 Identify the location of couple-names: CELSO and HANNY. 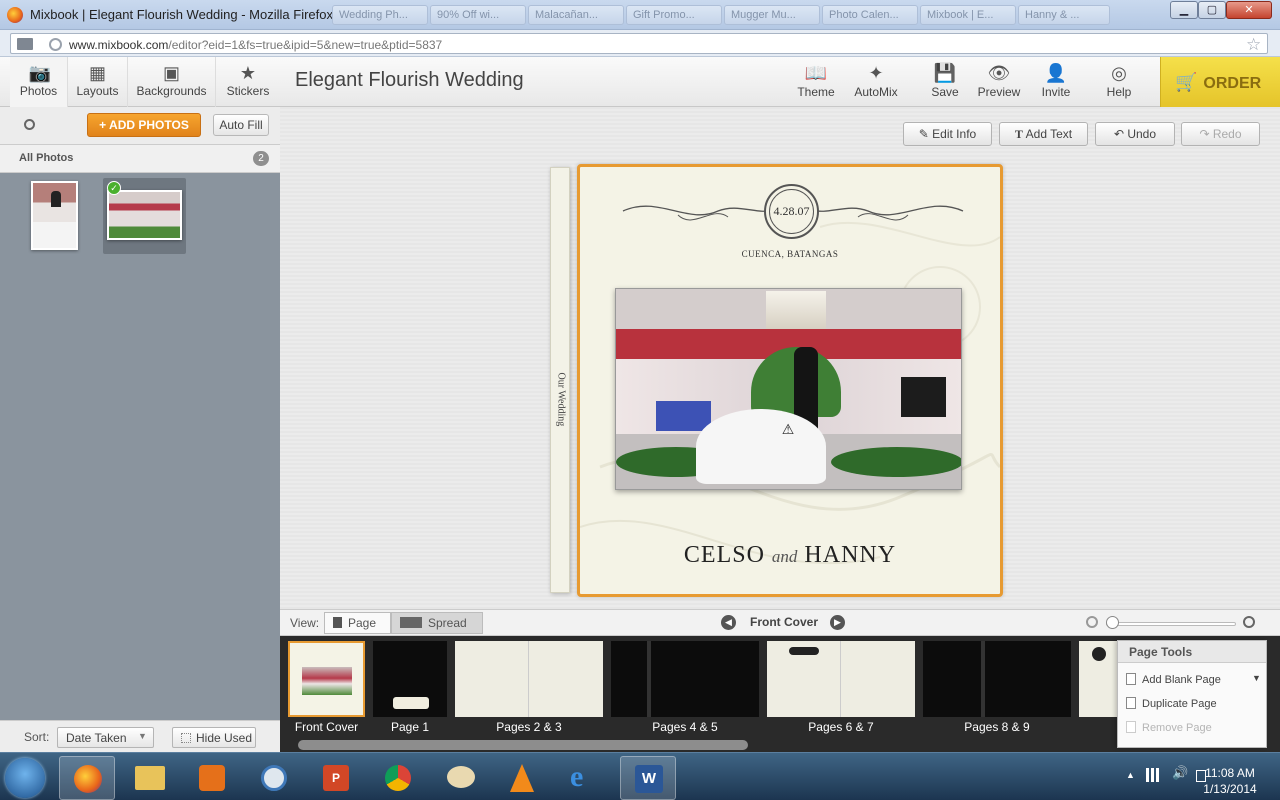
(790, 555).